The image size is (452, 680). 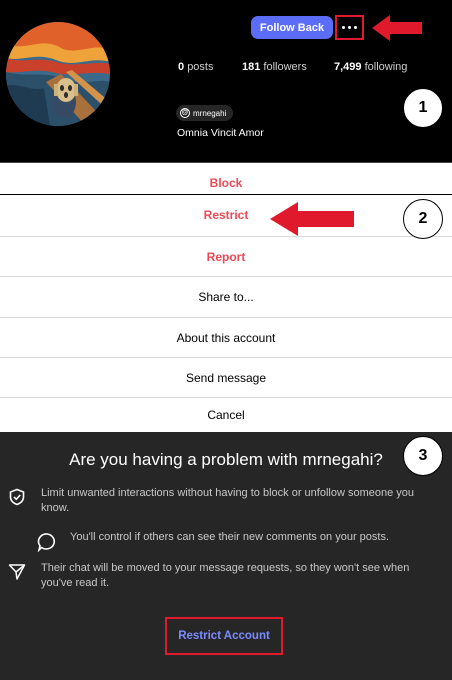 What do you see at coordinates (226, 214) in the screenshot?
I see `restrict-option: Restrict` at bounding box center [226, 214].